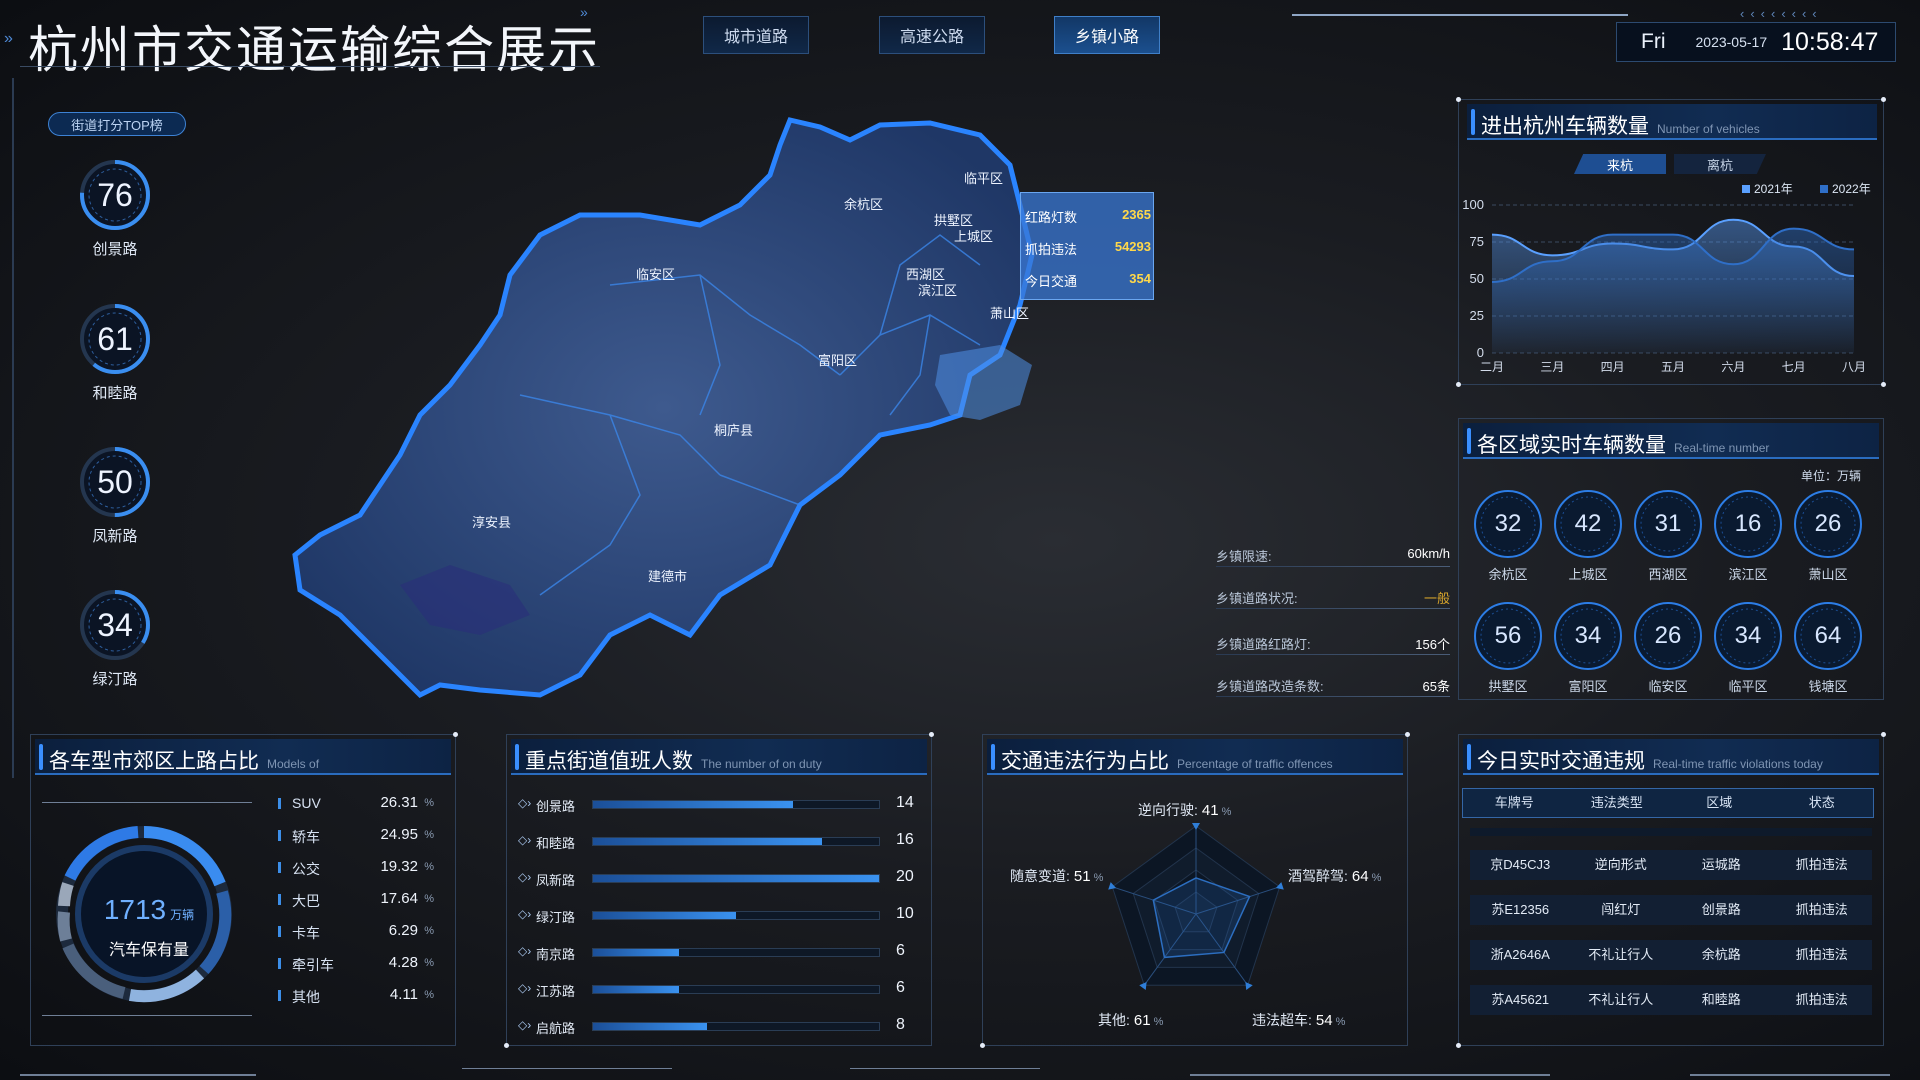  Describe the element at coordinates (900, 950) in the screenshot. I see `duty-value: 6` at that location.